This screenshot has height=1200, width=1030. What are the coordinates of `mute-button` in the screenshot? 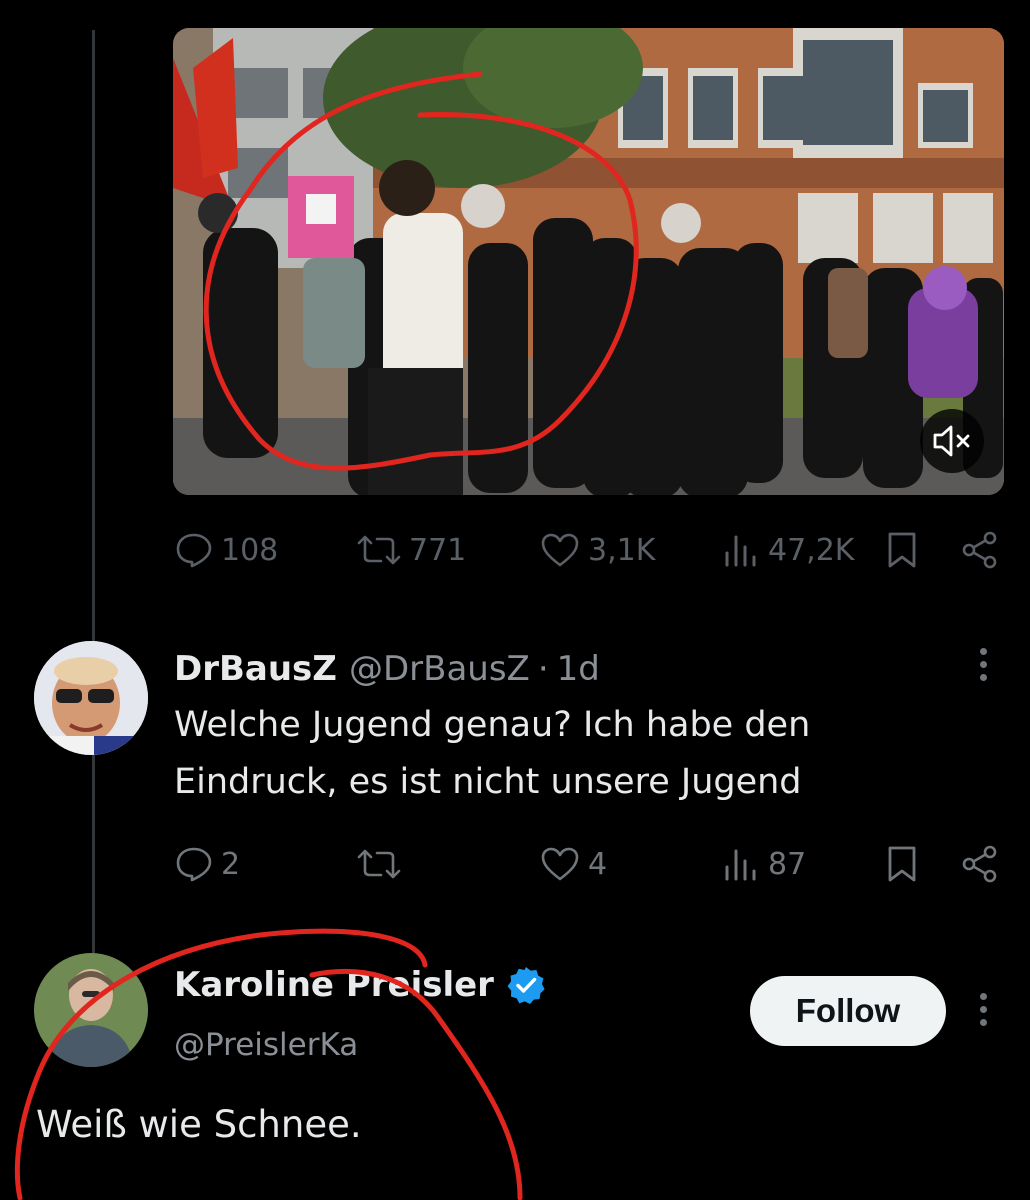 It's located at (952, 441).